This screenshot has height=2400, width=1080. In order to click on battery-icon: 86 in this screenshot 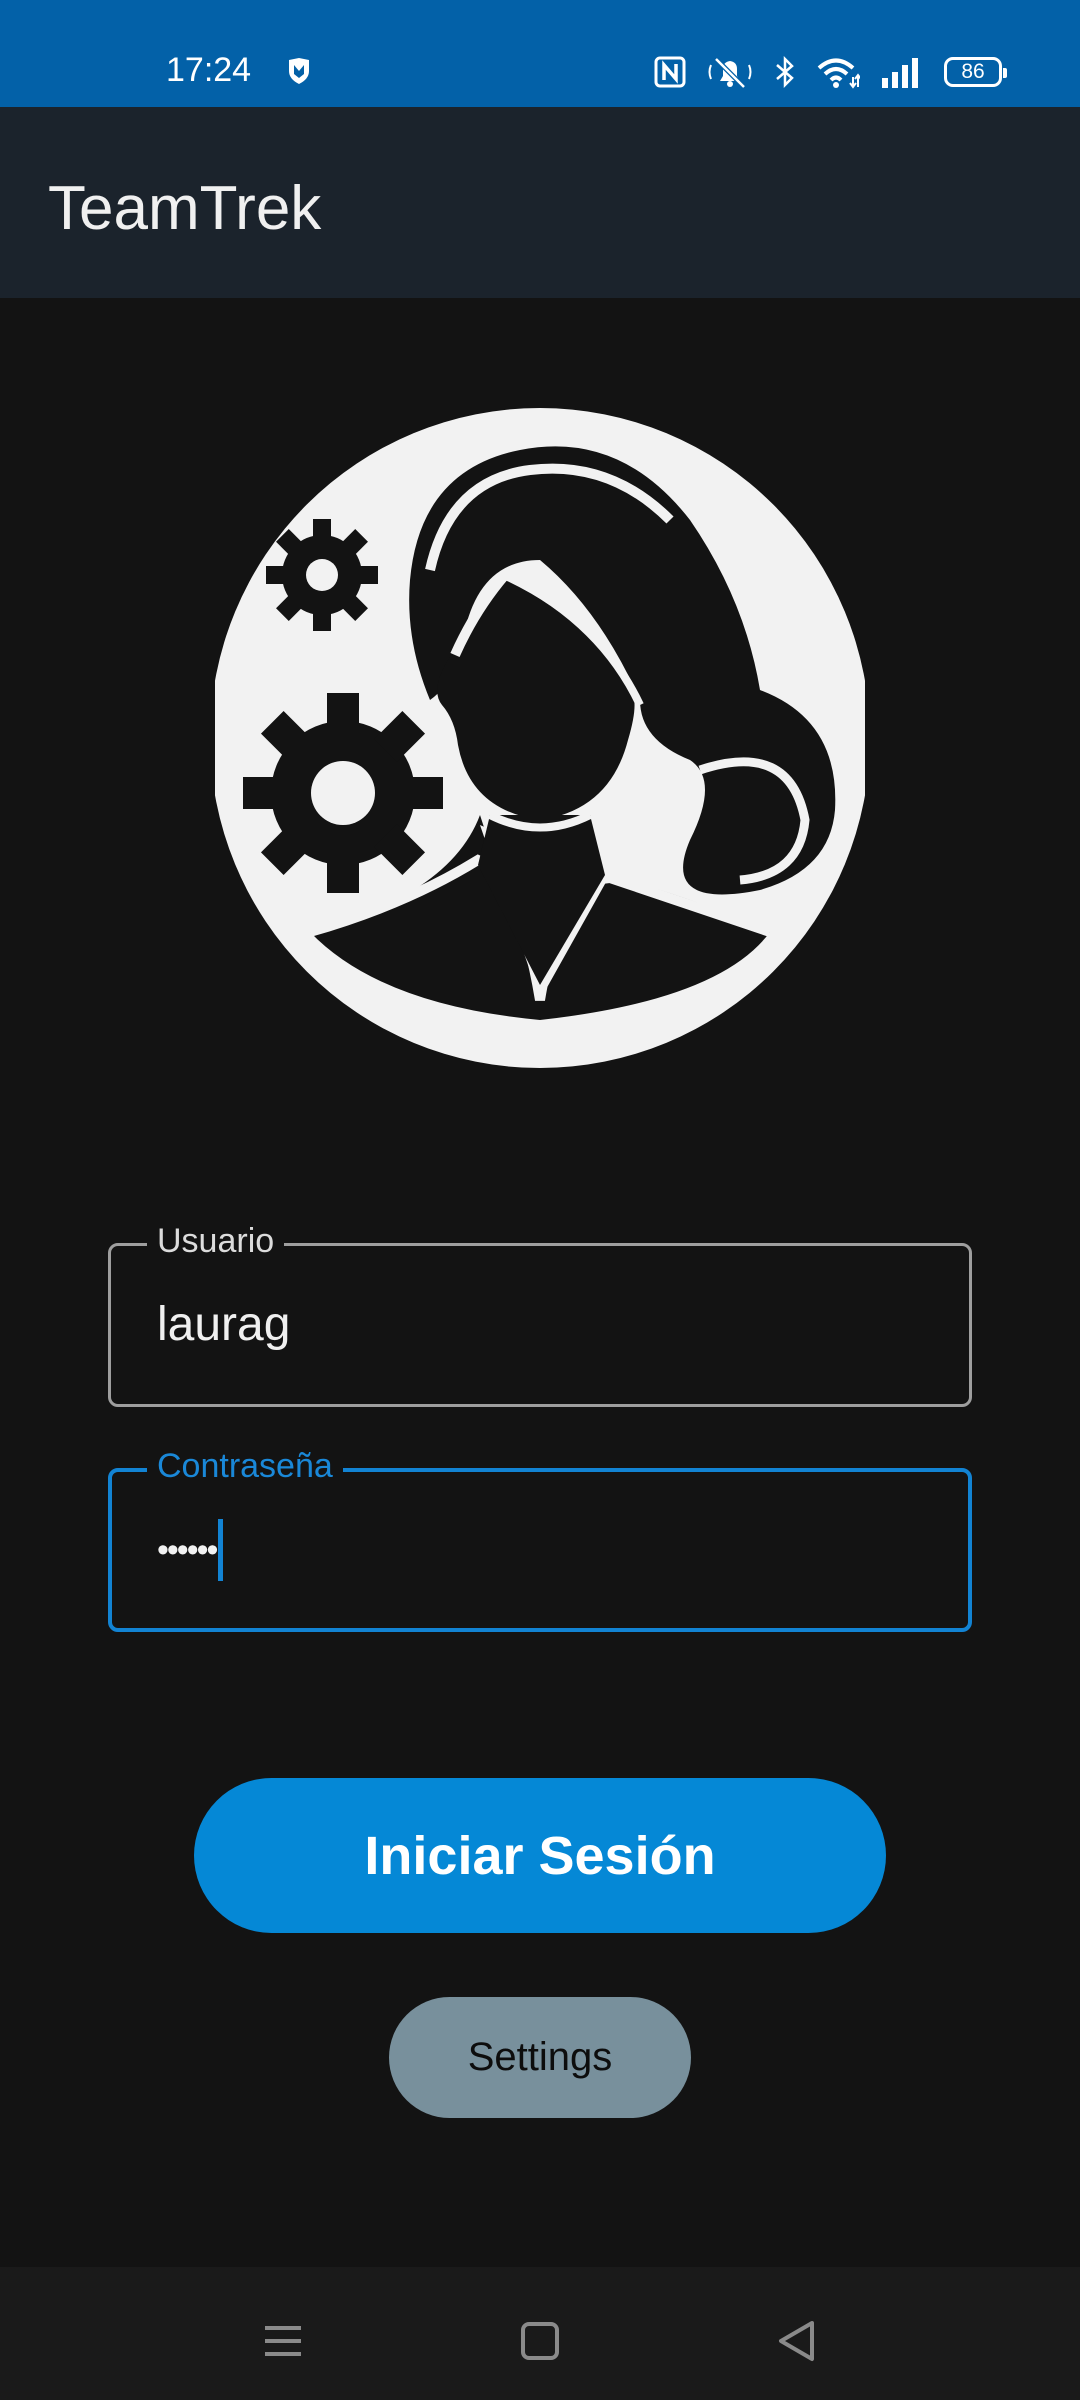, I will do `click(975, 72)`.